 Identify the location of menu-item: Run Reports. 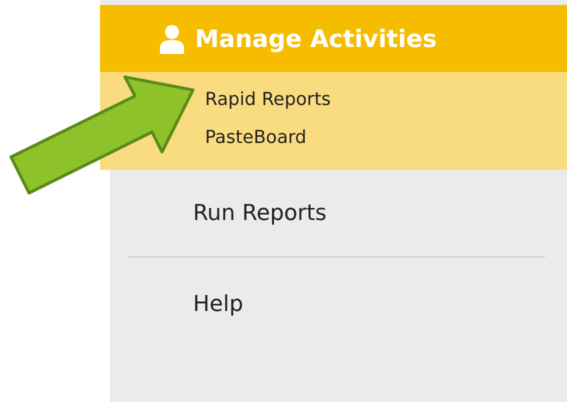
(260, 213).